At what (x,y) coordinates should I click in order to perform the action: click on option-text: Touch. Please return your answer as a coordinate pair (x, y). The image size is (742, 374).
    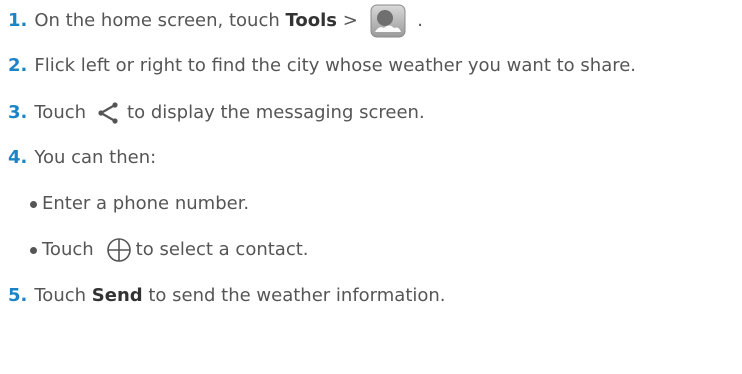
    Looking at the image, I should click on (68, 249).